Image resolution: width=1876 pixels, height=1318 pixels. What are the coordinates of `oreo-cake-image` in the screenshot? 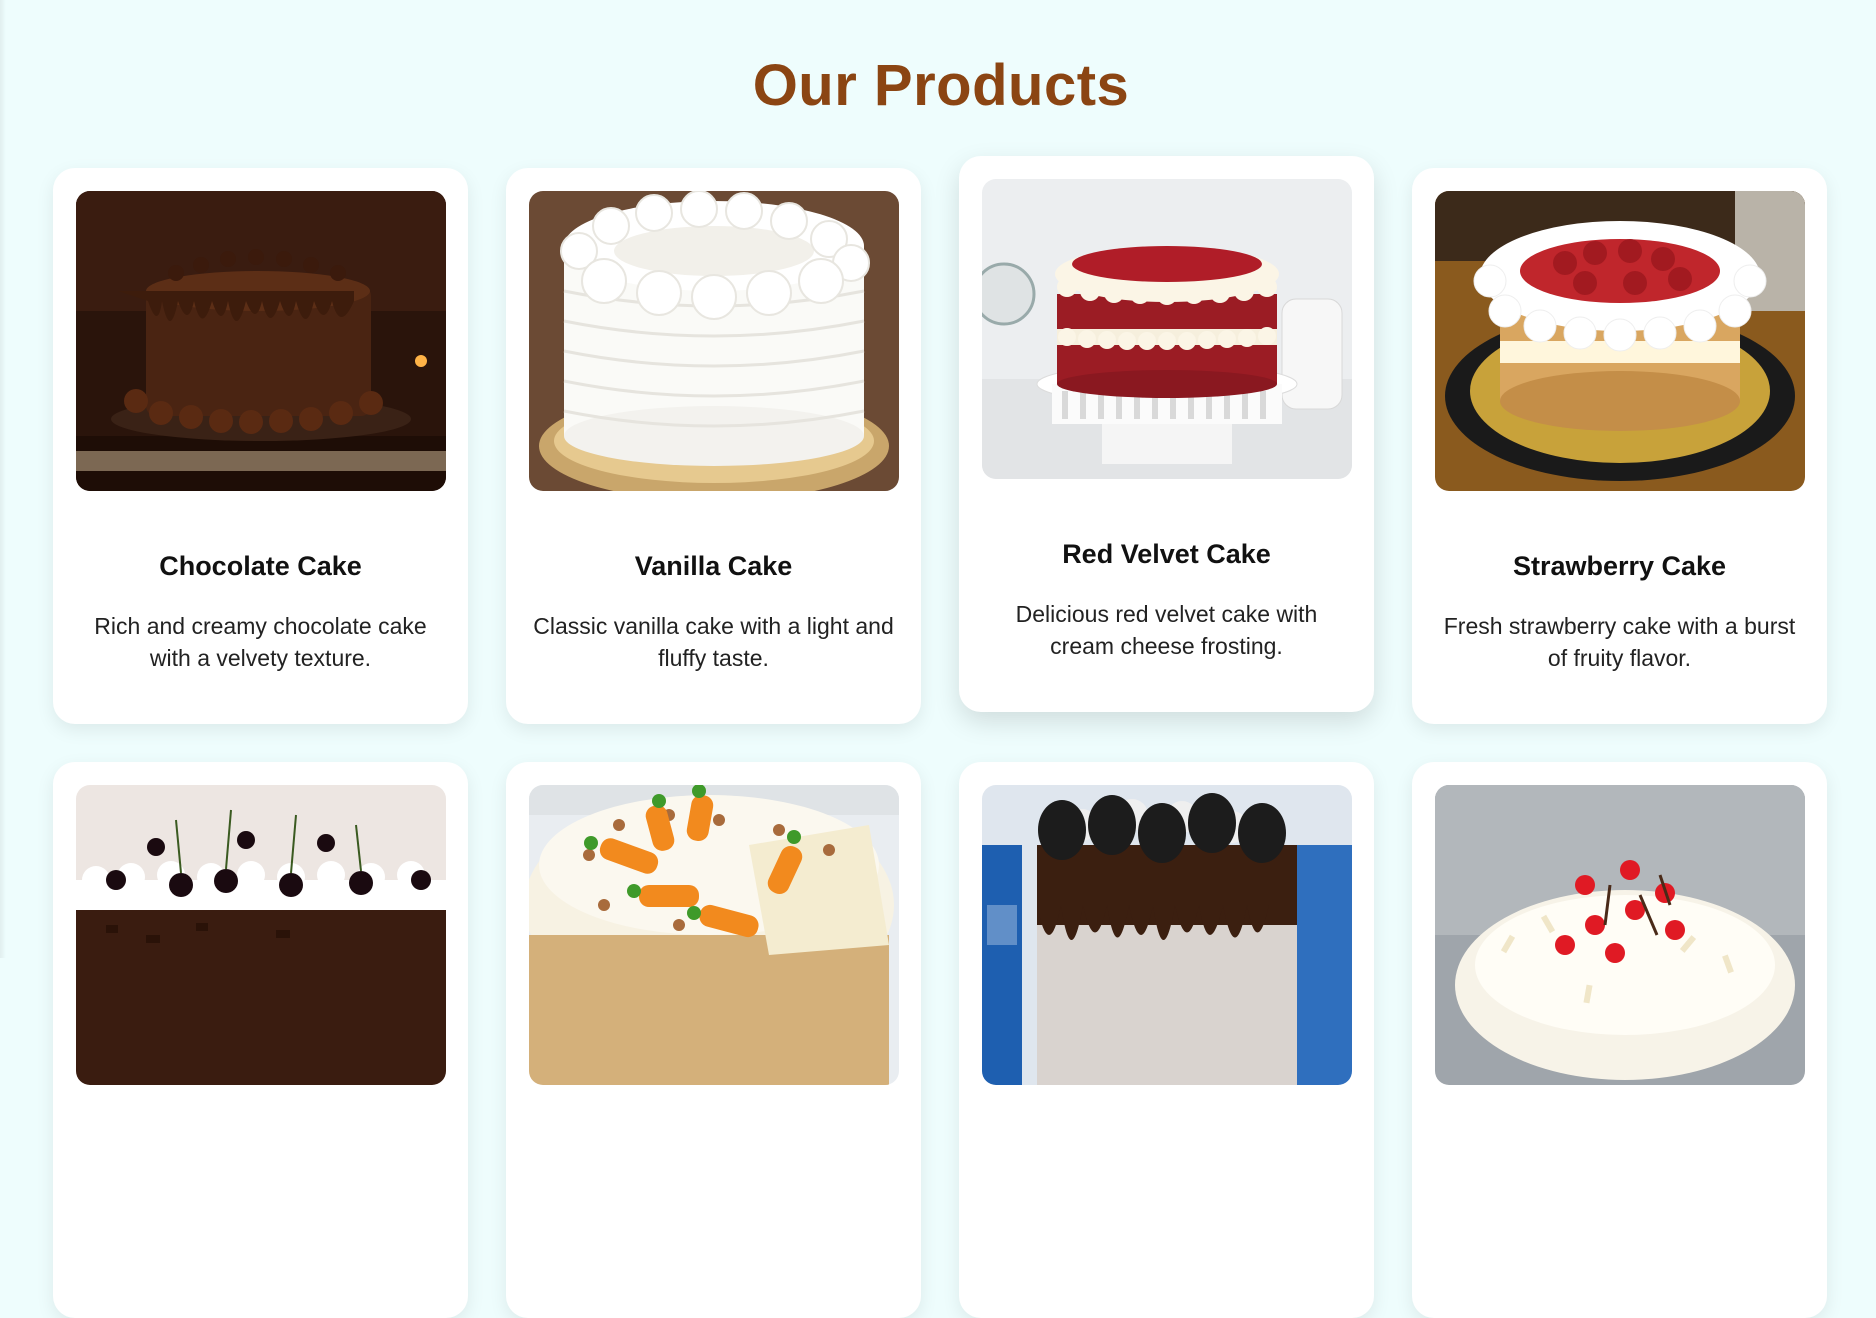 It's located at (1167, 935).